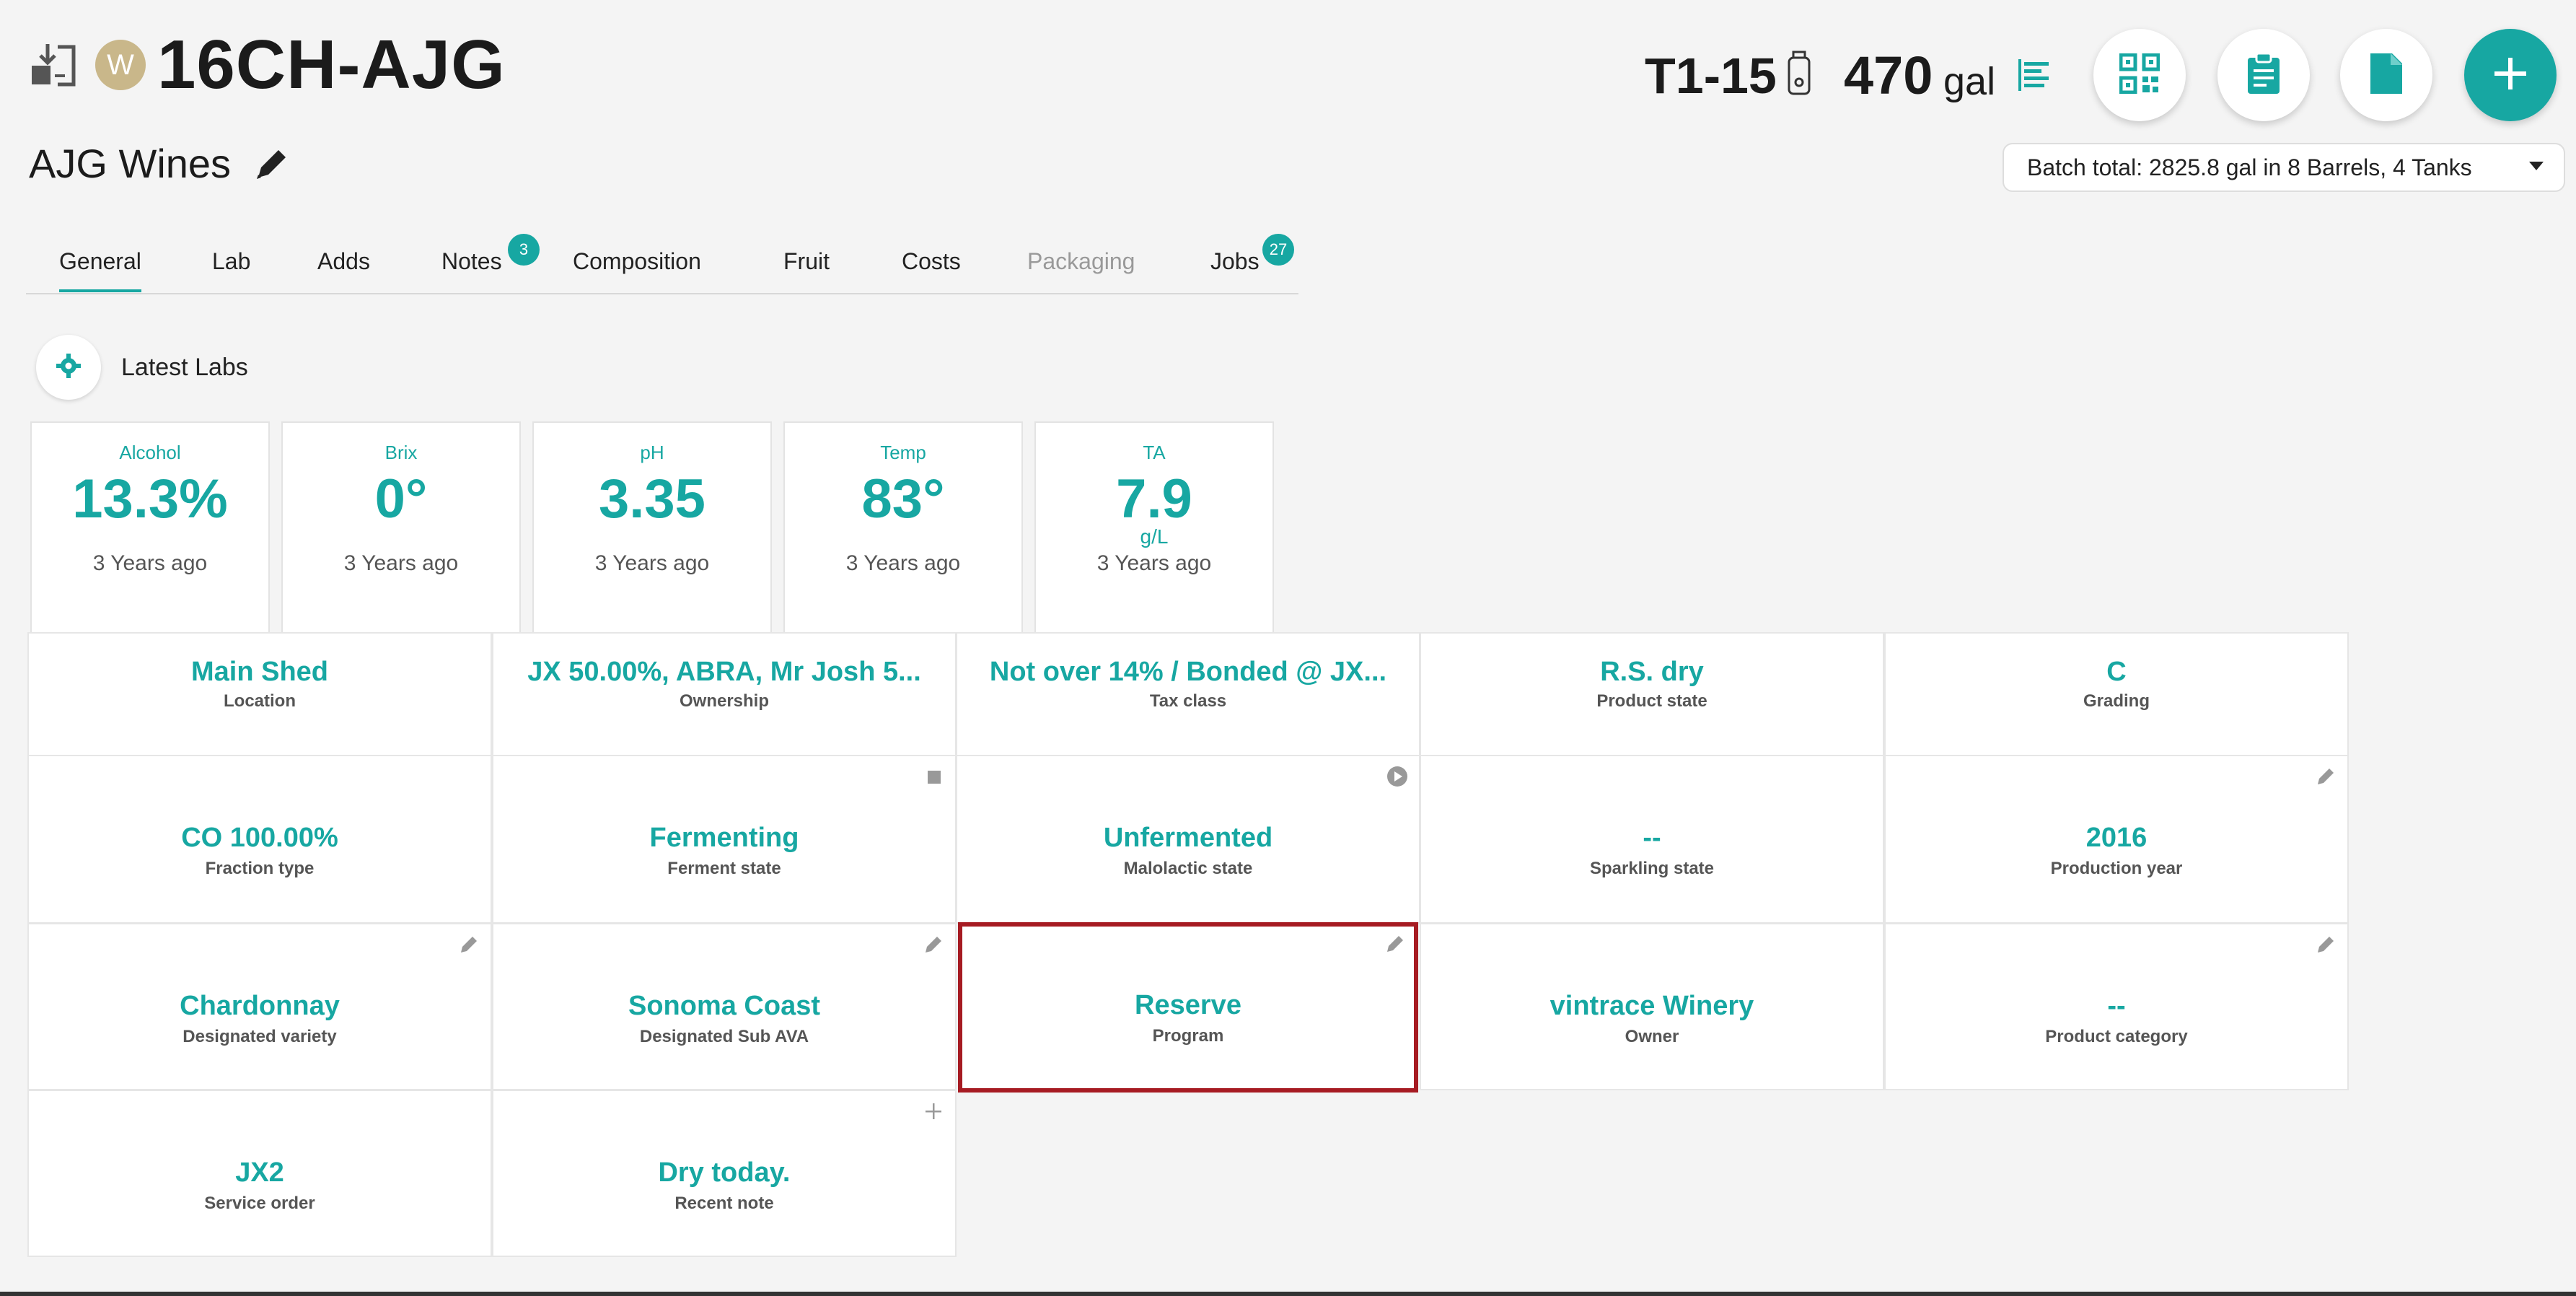 This screenshot has width=2576, height=1296. What do you see at coordinates (471, 261) in the screenshot?
I see `tab-notes: Notes` at bounding box center [471, 261].